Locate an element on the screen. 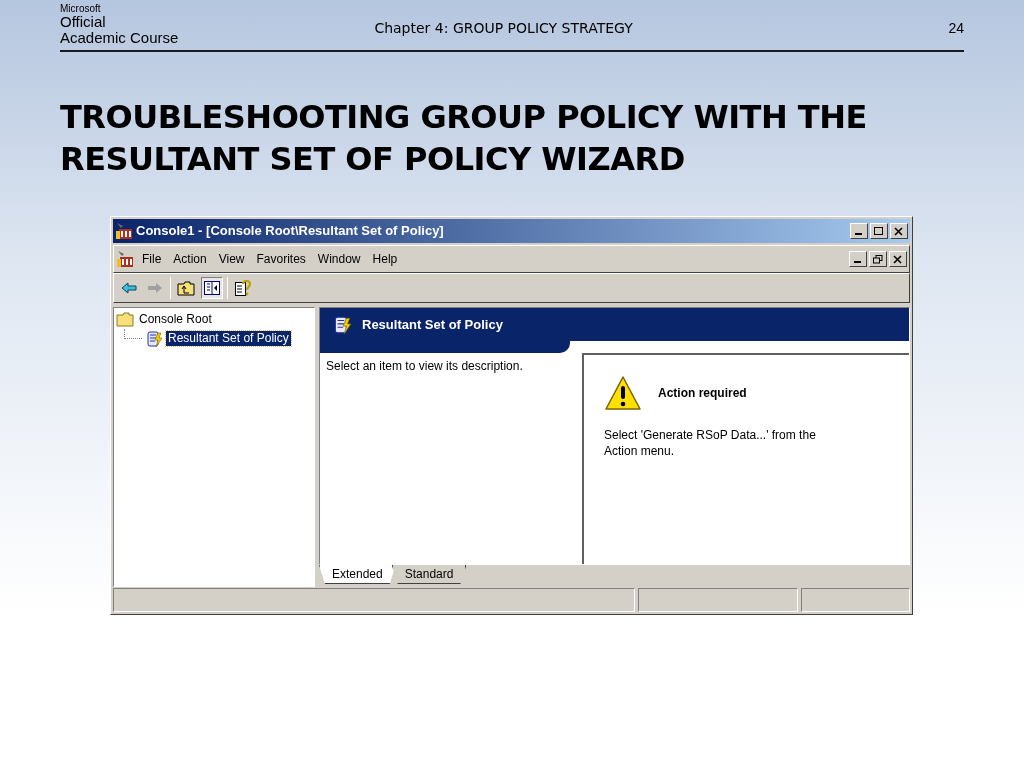 Image resolution: width=1024 pixels, height=768 pixels. warning-icon is located at coordinates (623, 393).